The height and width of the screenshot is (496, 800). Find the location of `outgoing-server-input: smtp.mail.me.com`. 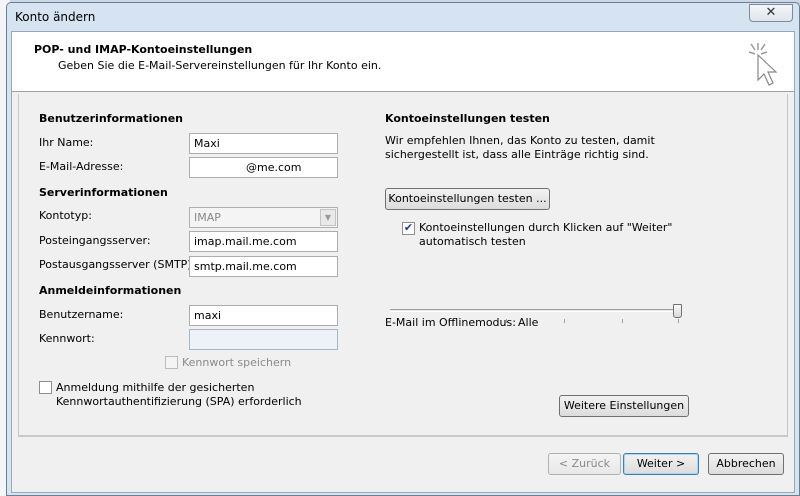

outgoing-server-input: smtp.mail.me.com is located at coordinates (263, 266).